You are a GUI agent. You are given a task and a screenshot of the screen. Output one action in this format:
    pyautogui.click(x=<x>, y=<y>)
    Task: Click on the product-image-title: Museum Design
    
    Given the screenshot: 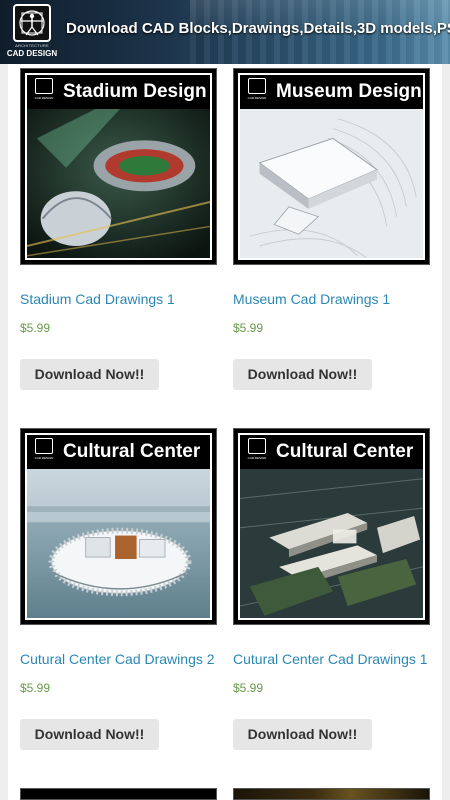 What is the action you would take?
    pyautogui.click(x=349, y=91)
    